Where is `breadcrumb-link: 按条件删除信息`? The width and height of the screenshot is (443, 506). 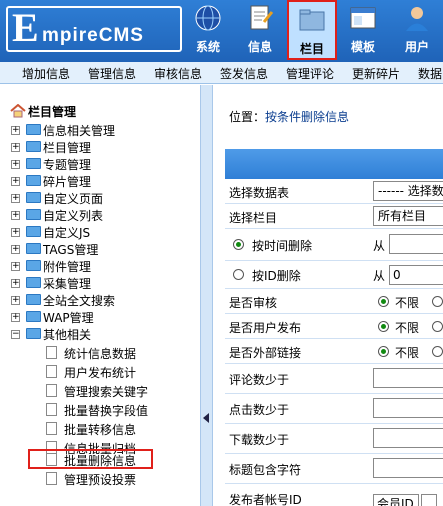 breadcrumb-link: 按条件删除信息 is located at coordinates (307, 117).